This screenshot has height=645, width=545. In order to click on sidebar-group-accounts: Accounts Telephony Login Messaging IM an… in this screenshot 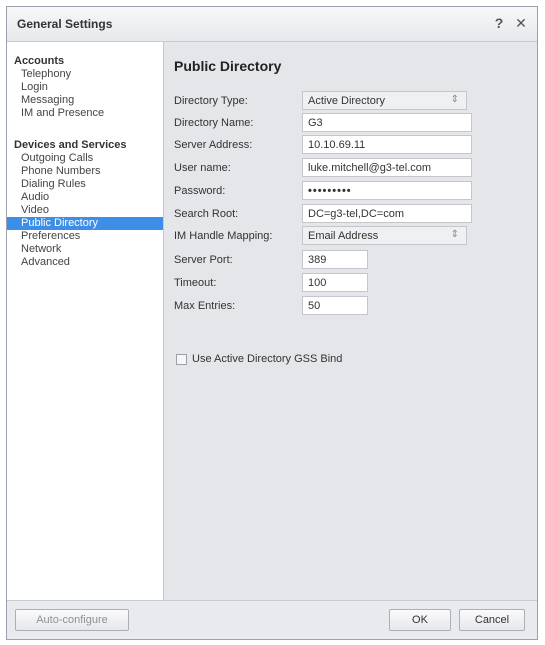, I will do `click(85, 87)`.